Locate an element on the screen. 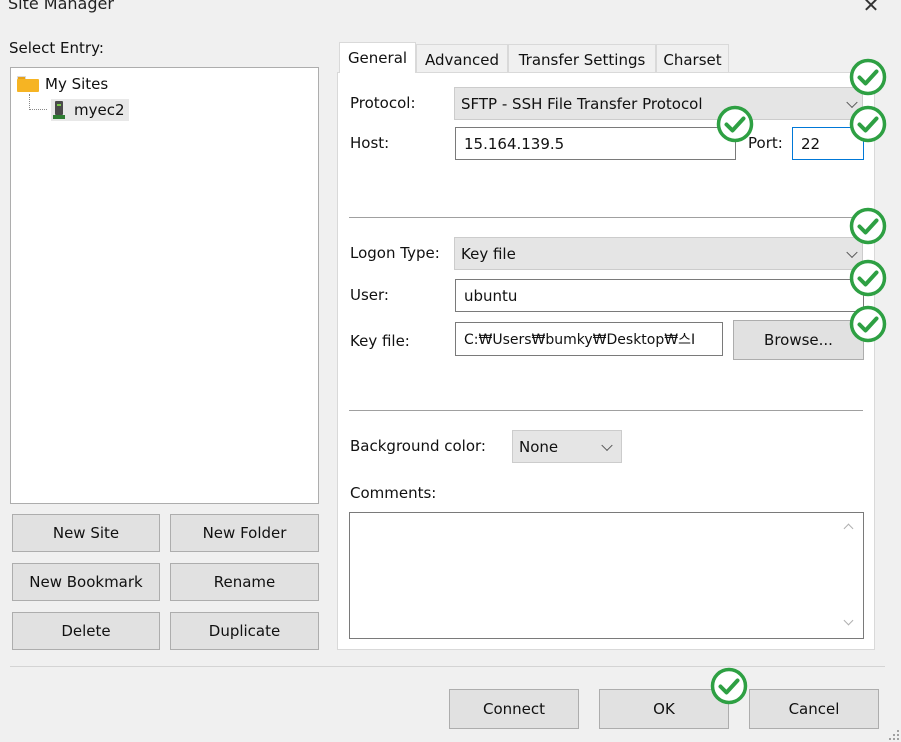 The width and height of the screenshot is (901, 742). host-label: Host: is located at coordinates (370, 143).